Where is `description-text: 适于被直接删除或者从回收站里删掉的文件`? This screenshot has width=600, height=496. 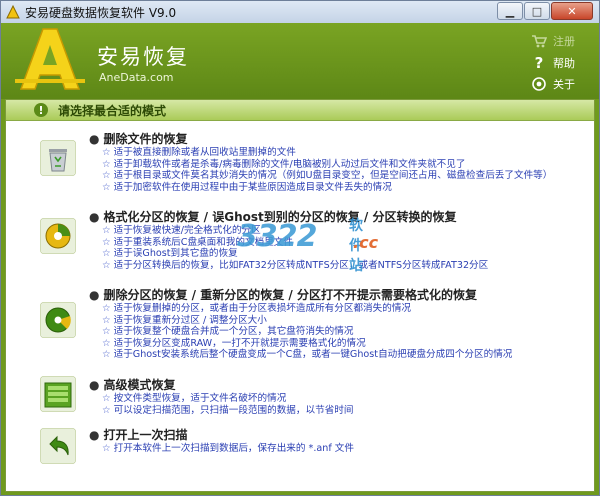 description-text: 适于被直接删除或者从回收站里删掉的文件 is located at coordinates (204, 152).